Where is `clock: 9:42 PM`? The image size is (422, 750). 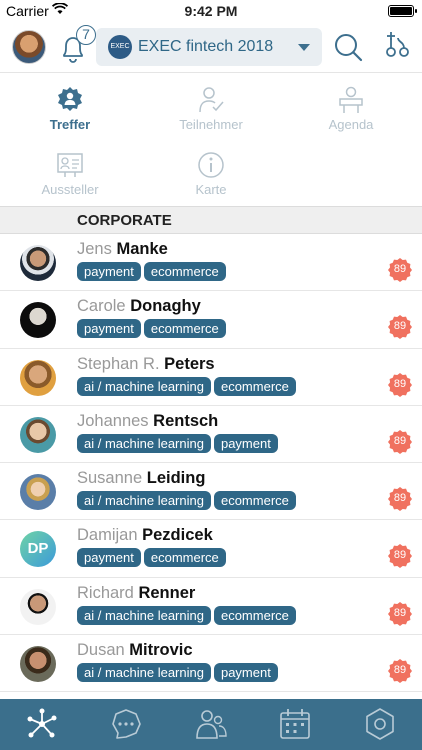 clock: 9:42 PM is located at coordinates (211, 11).